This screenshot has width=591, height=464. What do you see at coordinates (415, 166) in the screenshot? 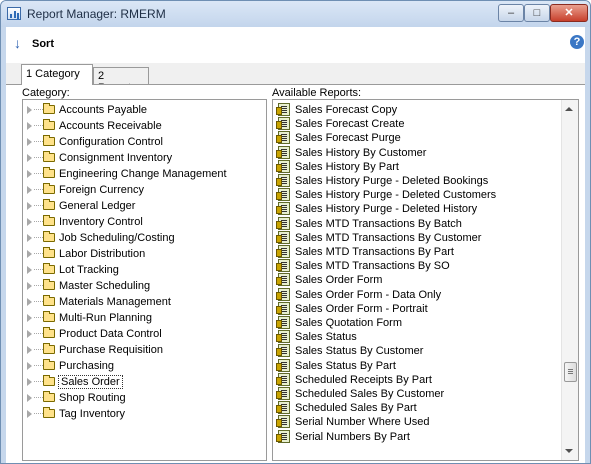
I see `report-item: Sales History By Part` at bounding box center [415, 166].